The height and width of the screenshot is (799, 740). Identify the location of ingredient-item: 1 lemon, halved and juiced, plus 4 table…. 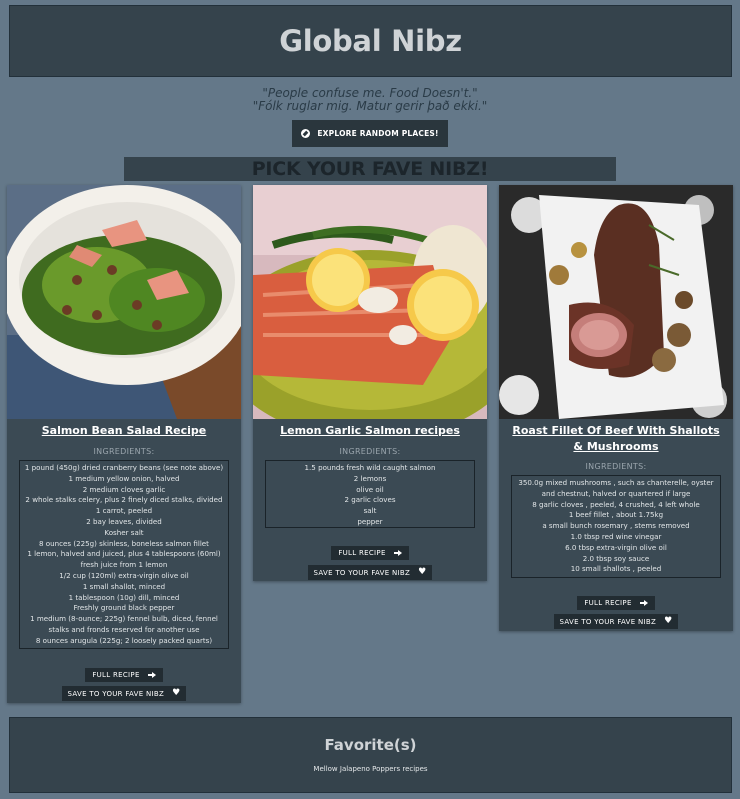
(124, 554).